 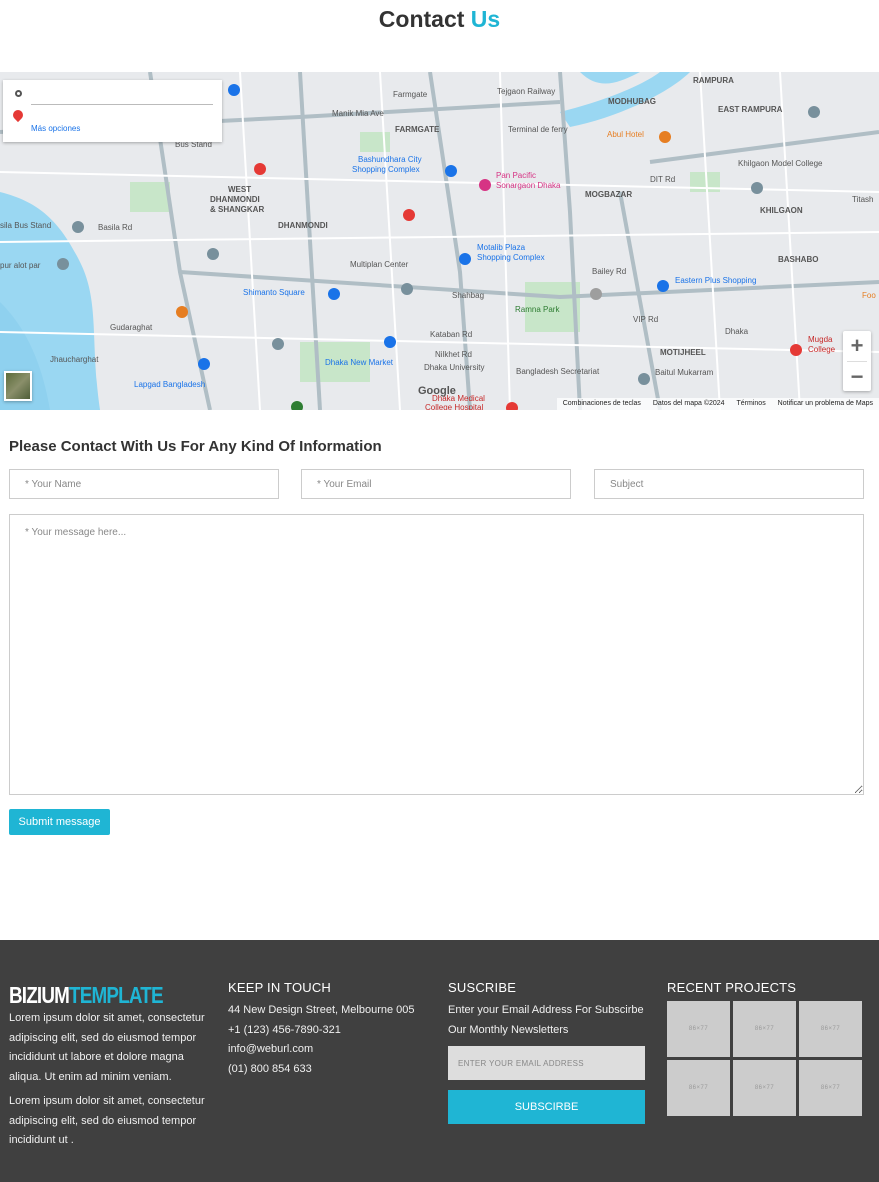 What do you see at coordinates (390, 159) in the screenshot?
I see `label-bashundhara: Bashundhara City` at bounding box center [390, 159].